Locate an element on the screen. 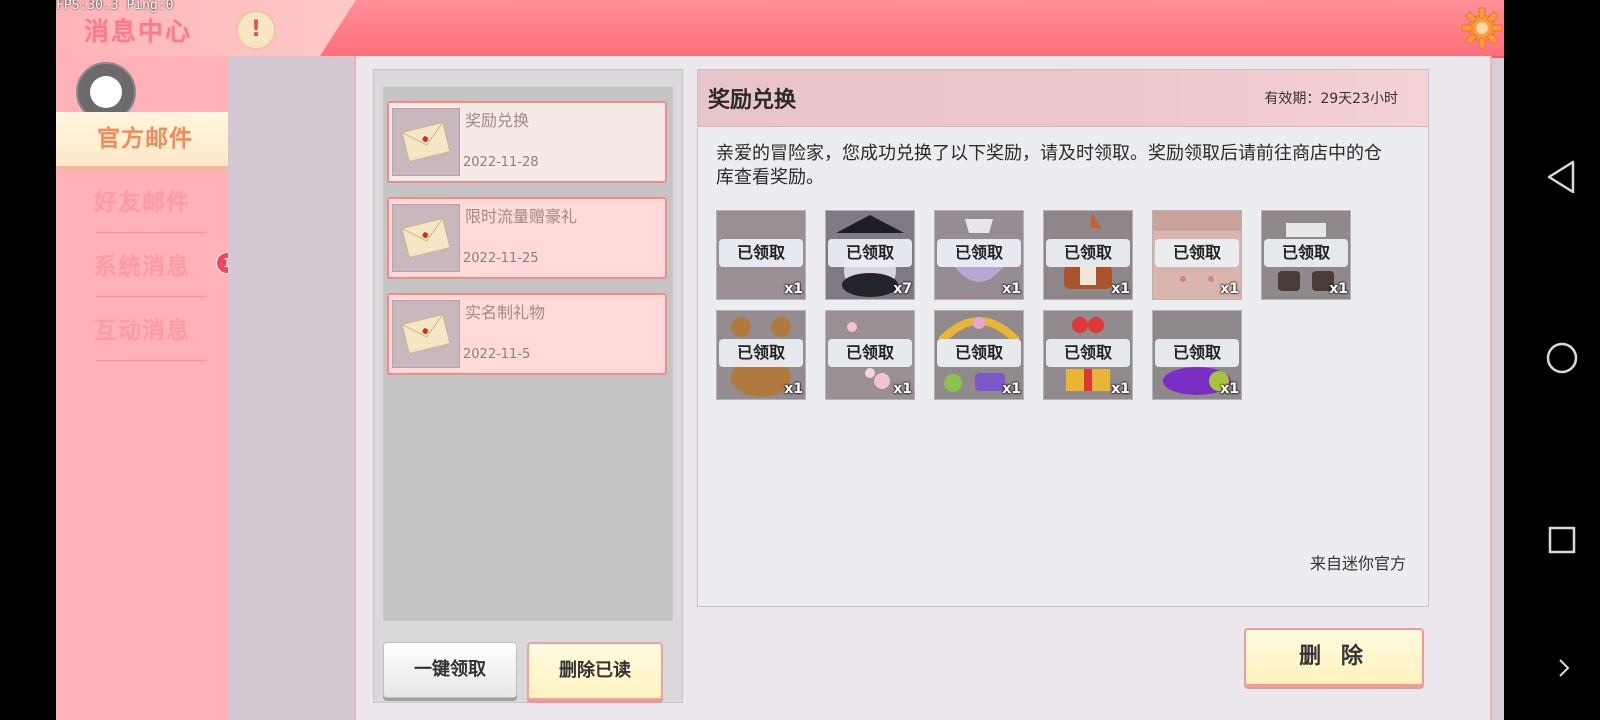 Image resolution: width=1600 pixels, height=720 pixels. reward-slot: 已领取 x7 is located at coordinates (870, 255).